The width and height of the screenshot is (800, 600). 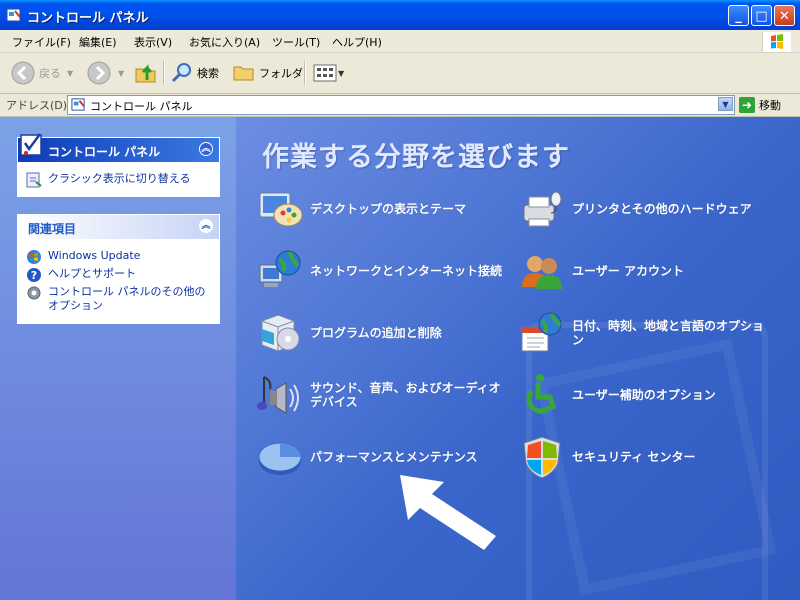 I want to click on category-desktop-themes: デスクトップの表示とテーマ, so click(x=386, y=210).